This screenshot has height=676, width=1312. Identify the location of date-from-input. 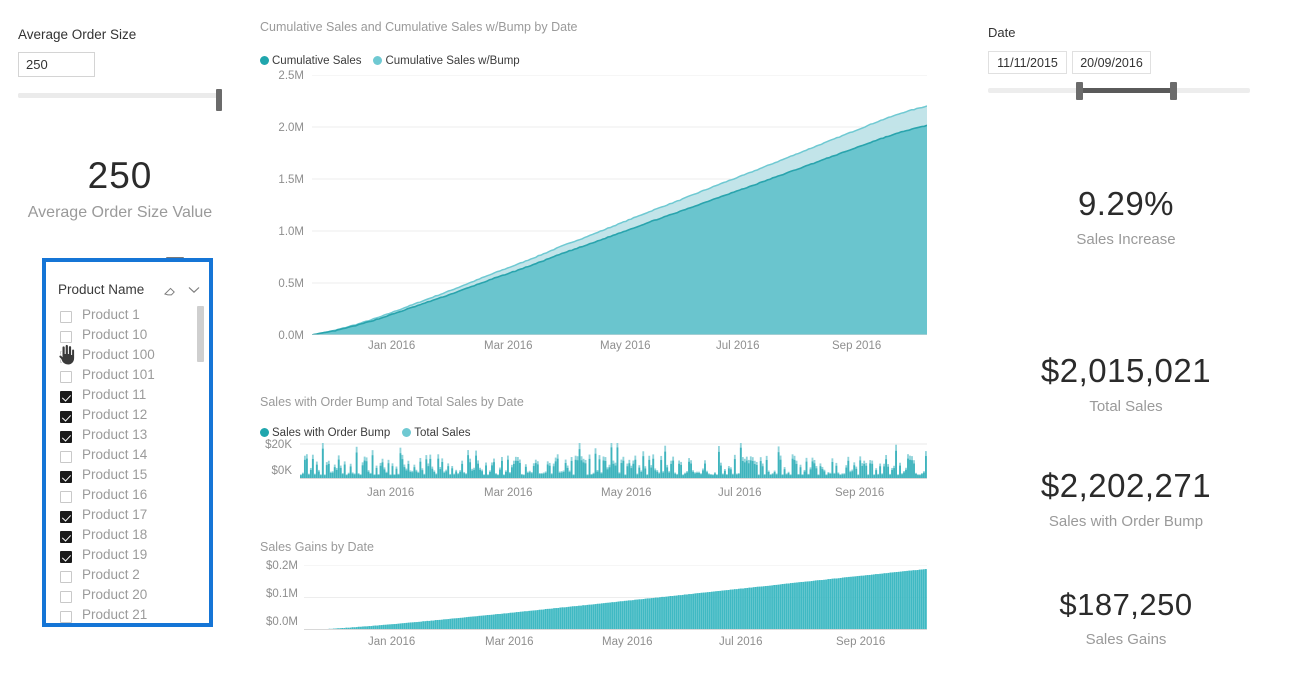
(1027, 62).